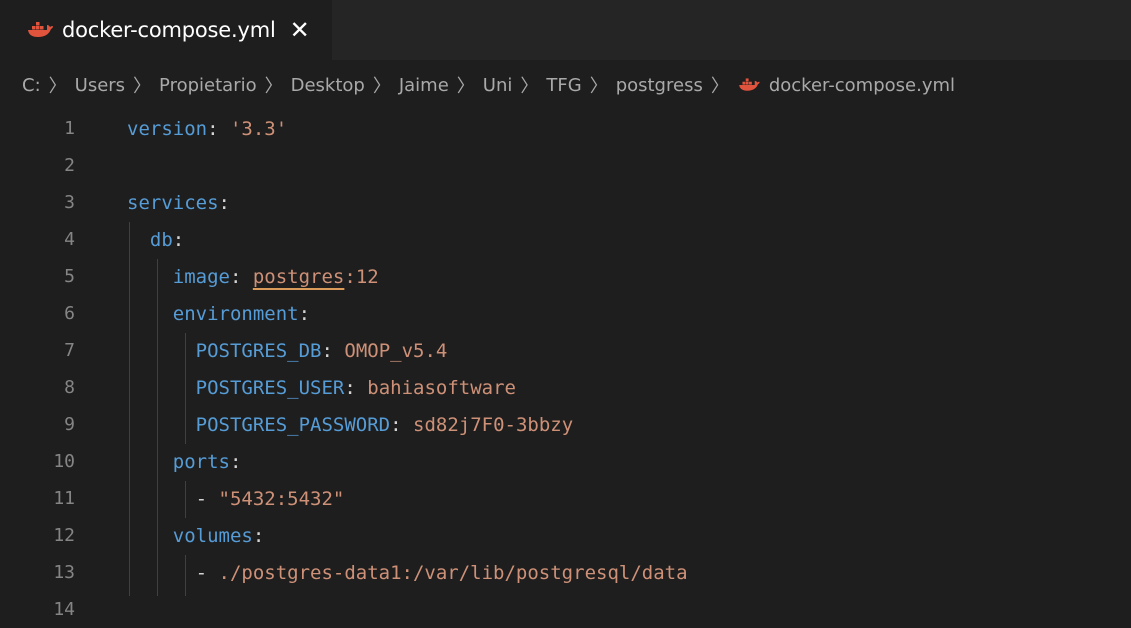 This screenshot has width=1131, height=628. I want to click on code-text: POSTGRES_USER: bahiasoftware, so click(321, 388).